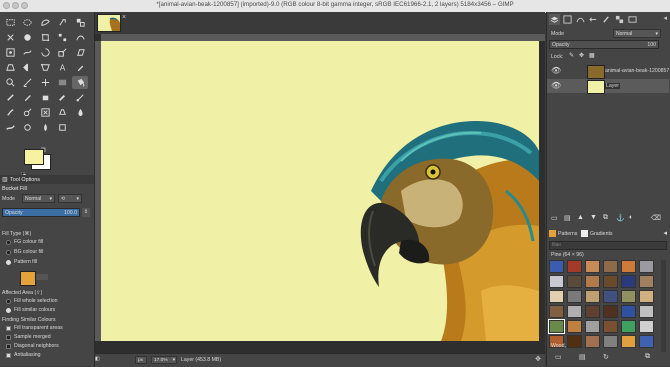 Image resolution: width=670 pixels, height=367 pixels. Describe the element at coordinates (582, 357) in the screenshot. I see `new-pattern-icon: ▤` at that location.